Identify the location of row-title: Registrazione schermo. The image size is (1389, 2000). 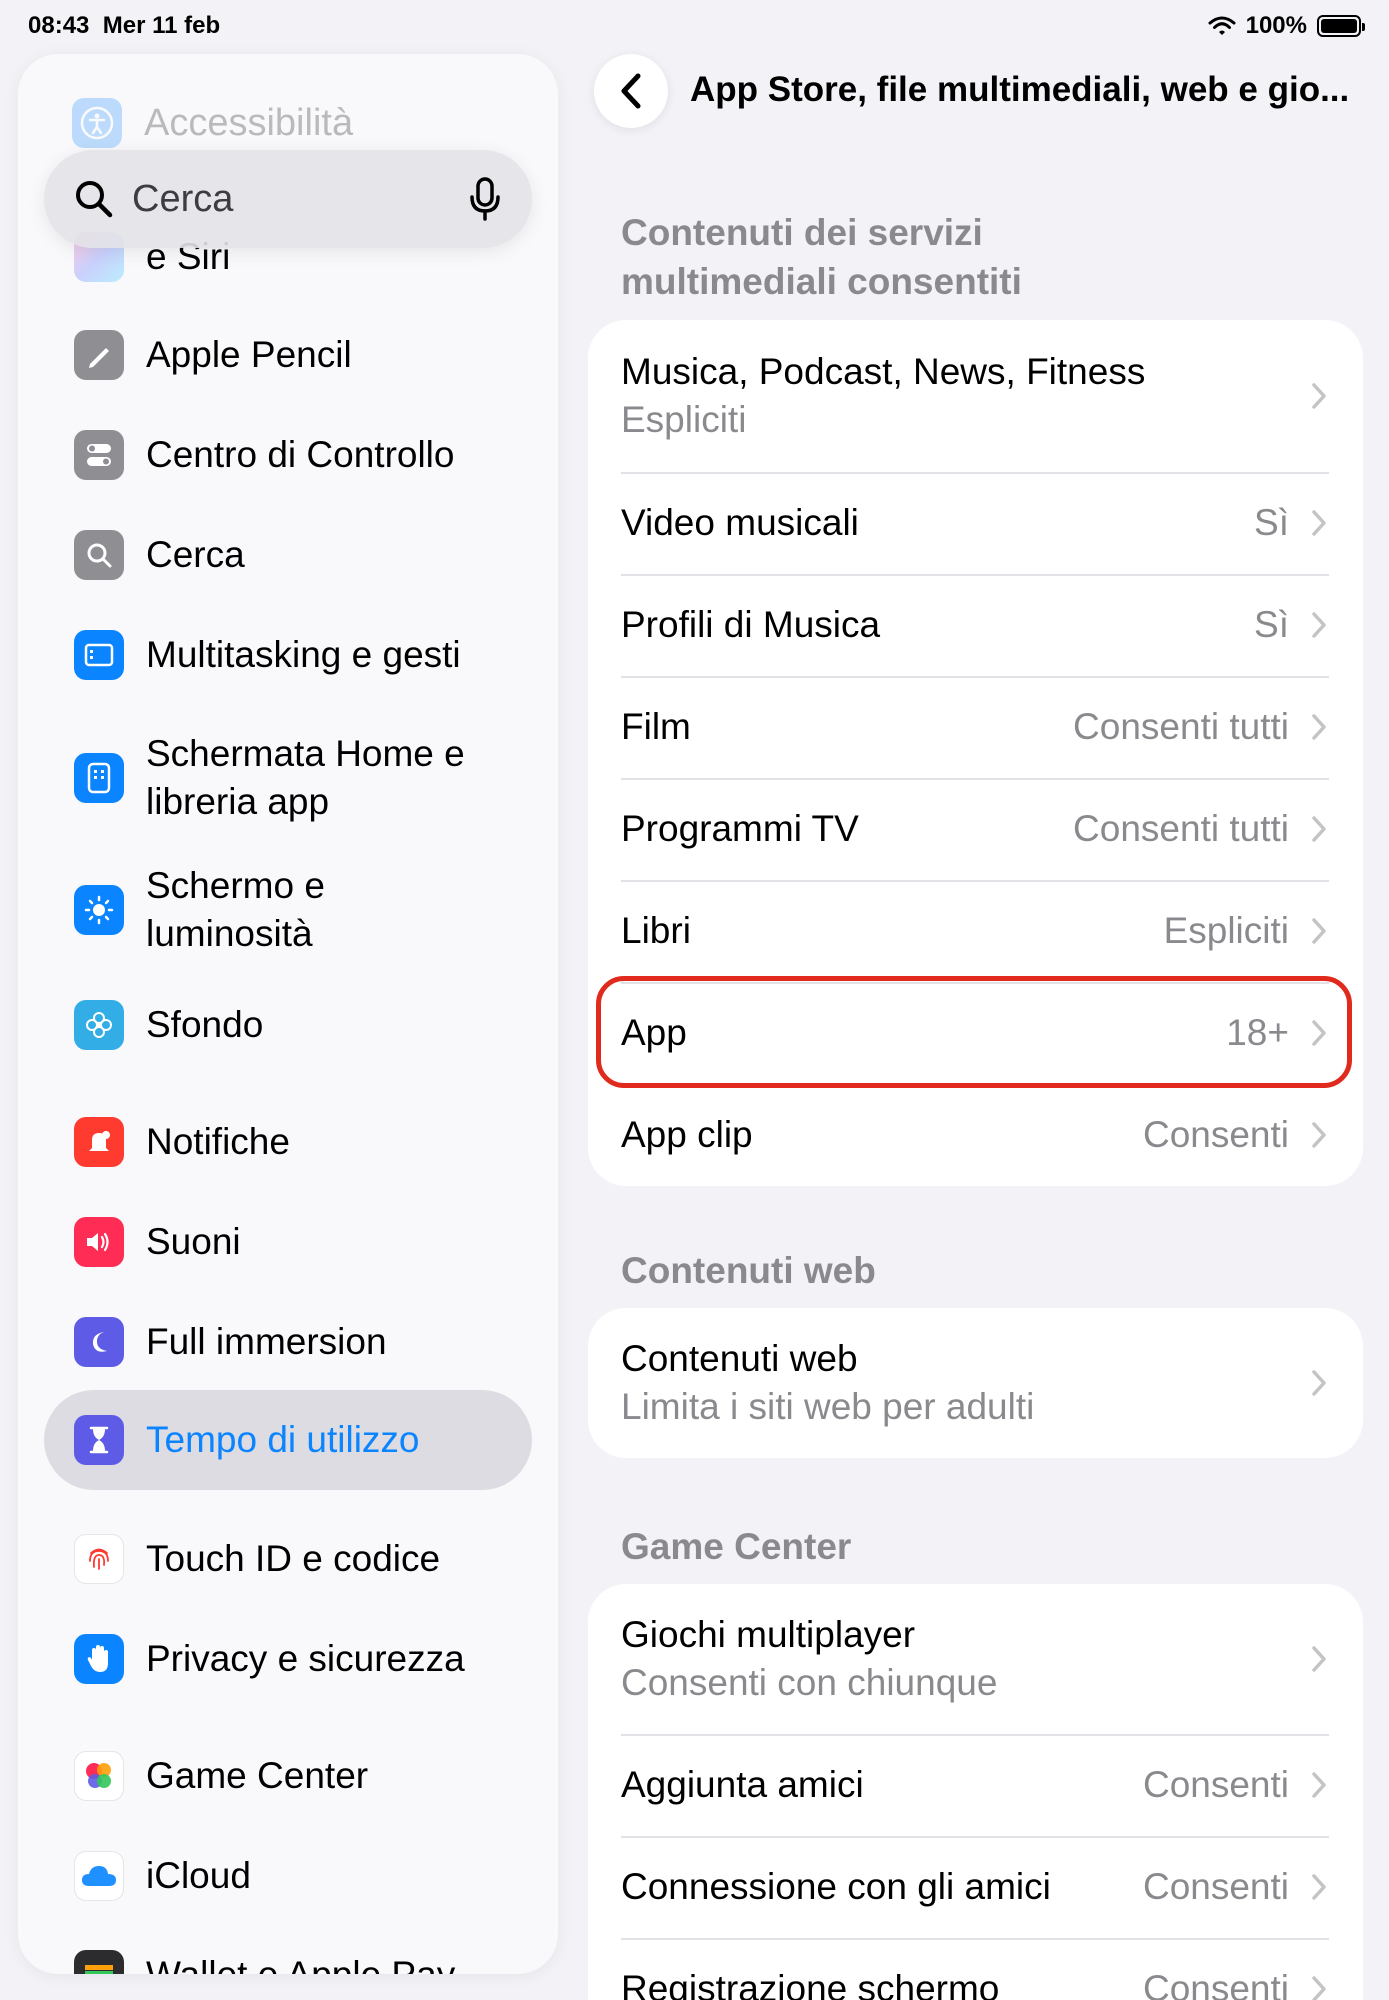
(810, 1984).